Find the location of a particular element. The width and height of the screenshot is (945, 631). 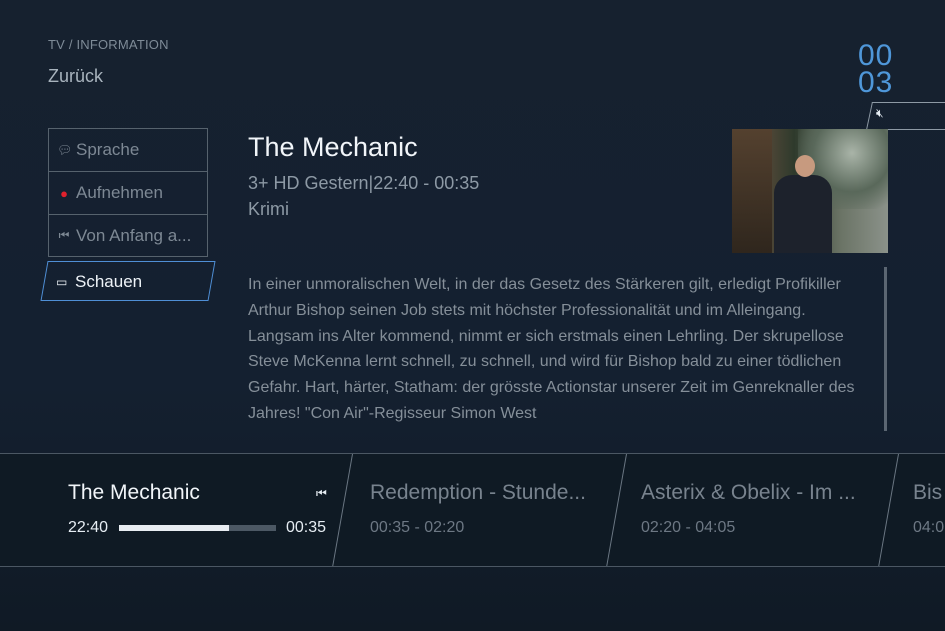

menu-item-schauen-content: ▭ Schauen is located at coordinates (99, 282).